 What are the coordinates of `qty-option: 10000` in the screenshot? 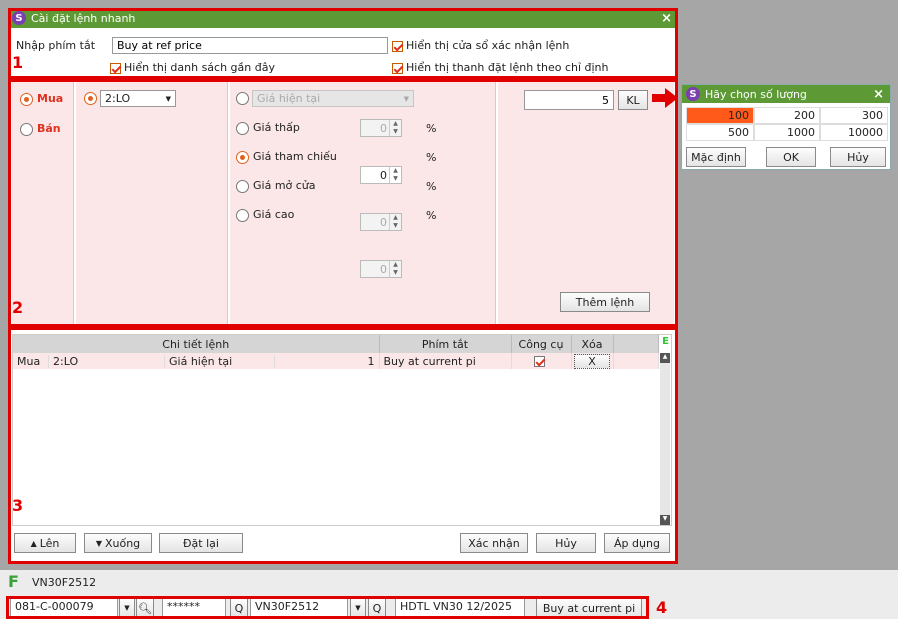 It's located at (854, 132).